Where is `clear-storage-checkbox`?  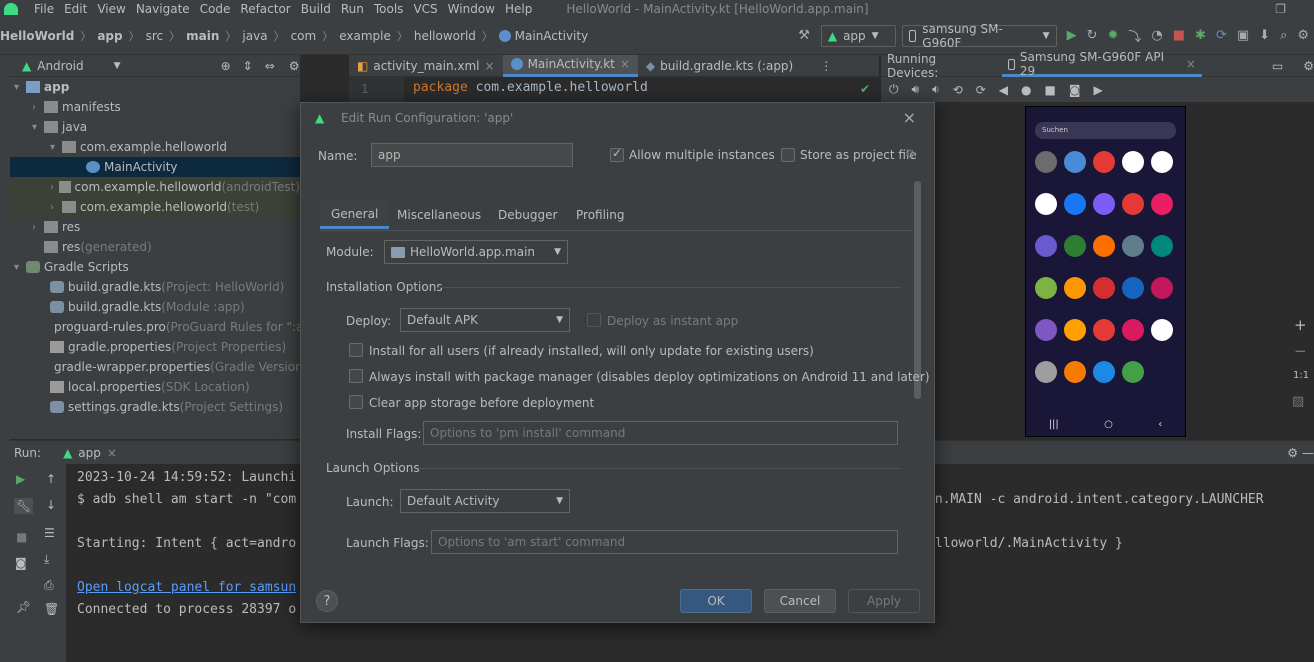 clear-storage-checkbox is located at coordinates (356, 402).